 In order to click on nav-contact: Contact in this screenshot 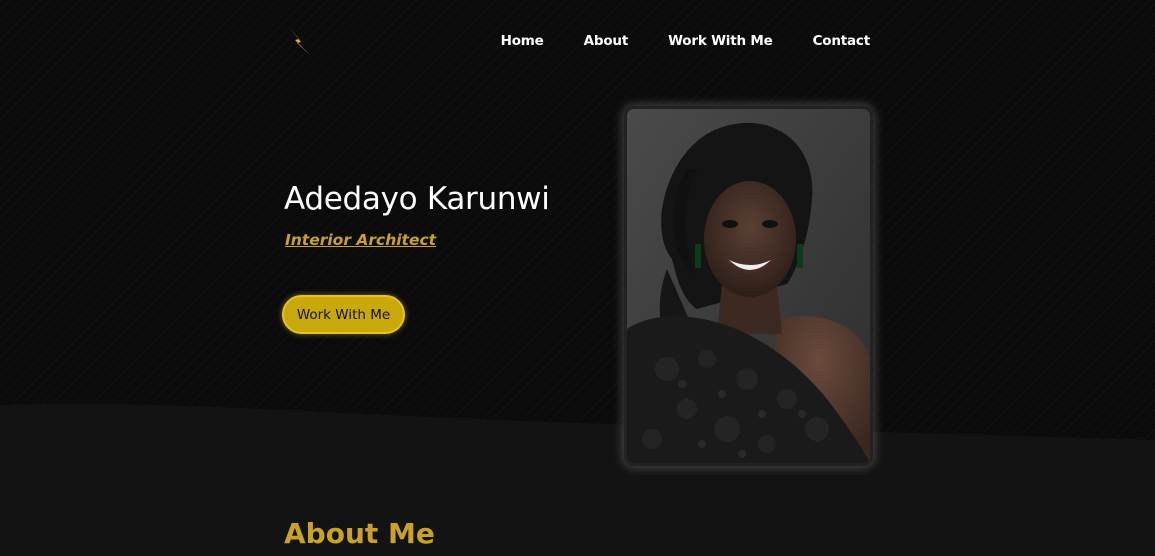, I will do `click(842, 41)`.